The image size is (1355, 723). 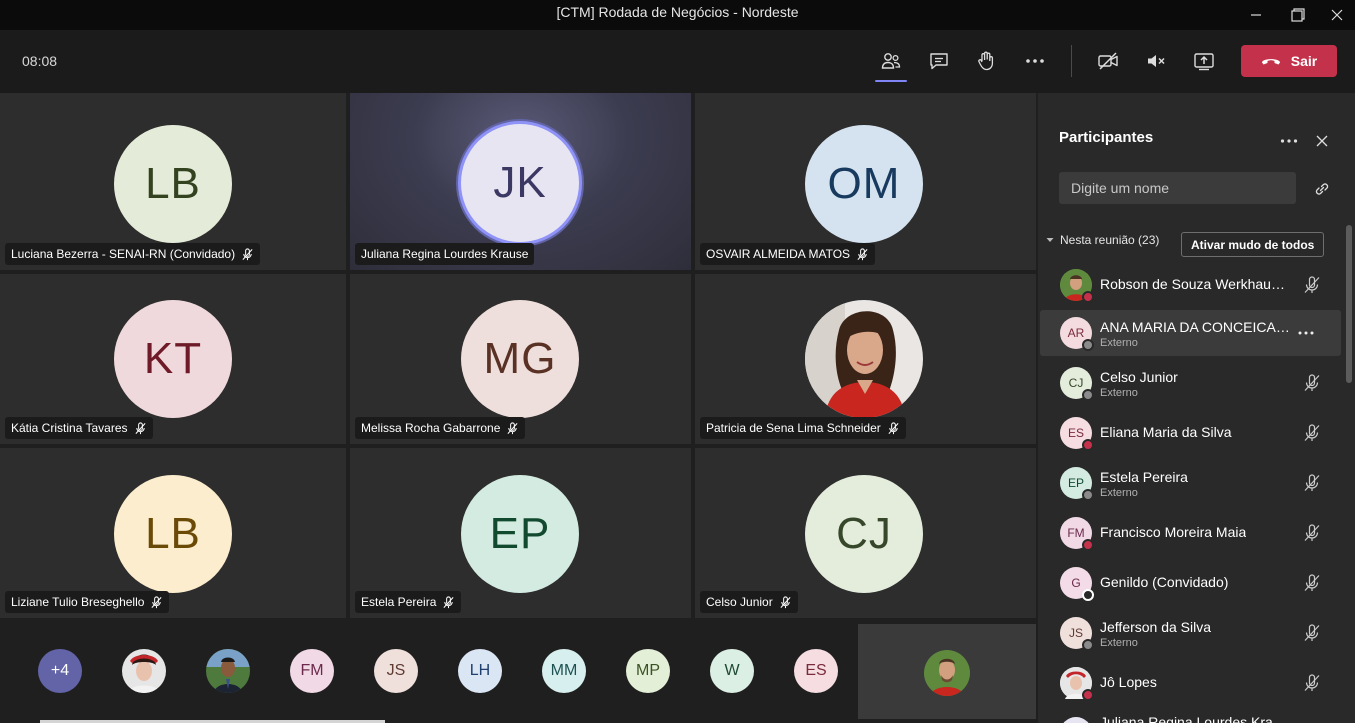 I want to click on participant-row: CJ Celso Junior Externo, so click(x=1190, y=383).